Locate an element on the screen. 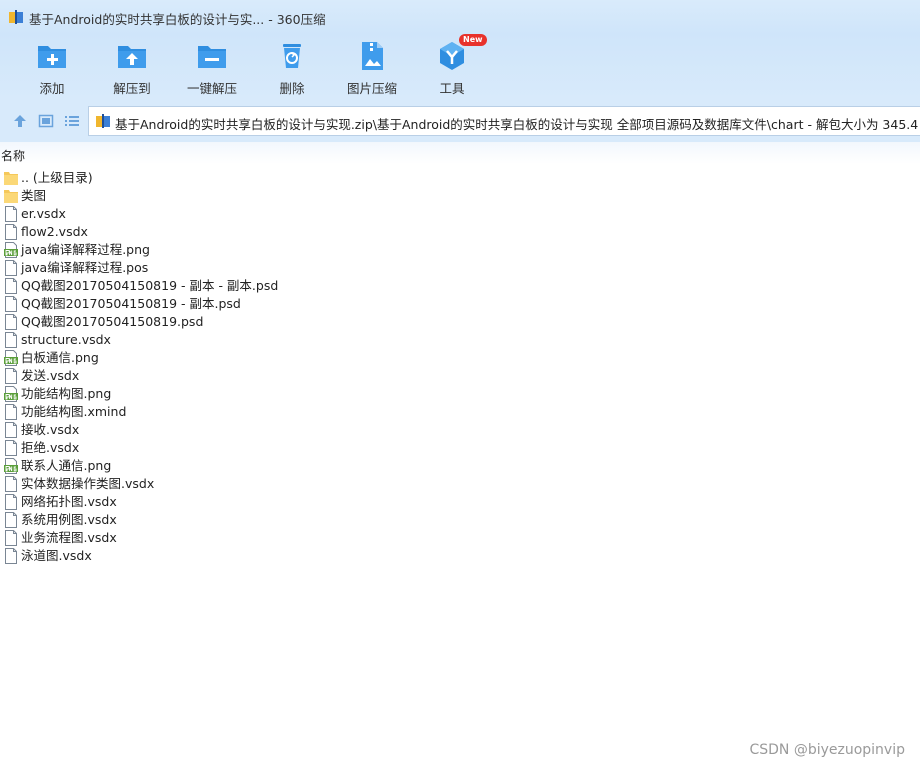  file-row: QQ截图20170504150819 - 副本.psd is located at coordinates (460, 304).